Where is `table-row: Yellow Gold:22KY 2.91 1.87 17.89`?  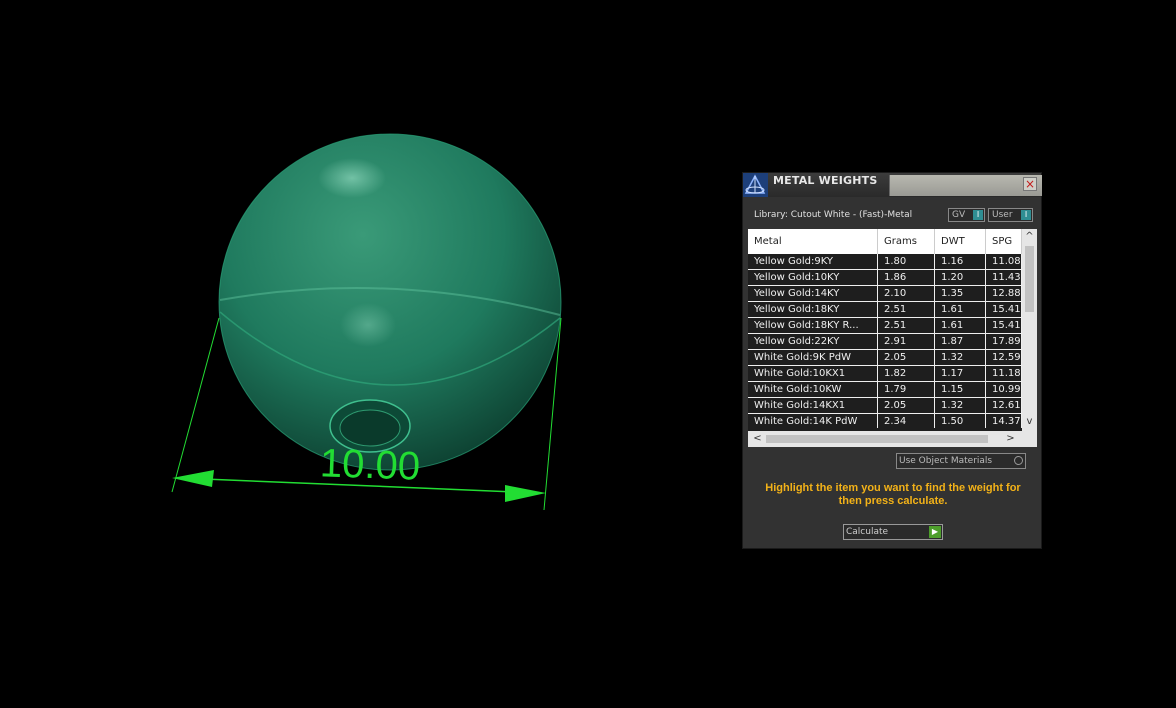
table-row: Yellow Gold:22KY 2.91 1.87 17.89 is located at coordinates (885, 342).